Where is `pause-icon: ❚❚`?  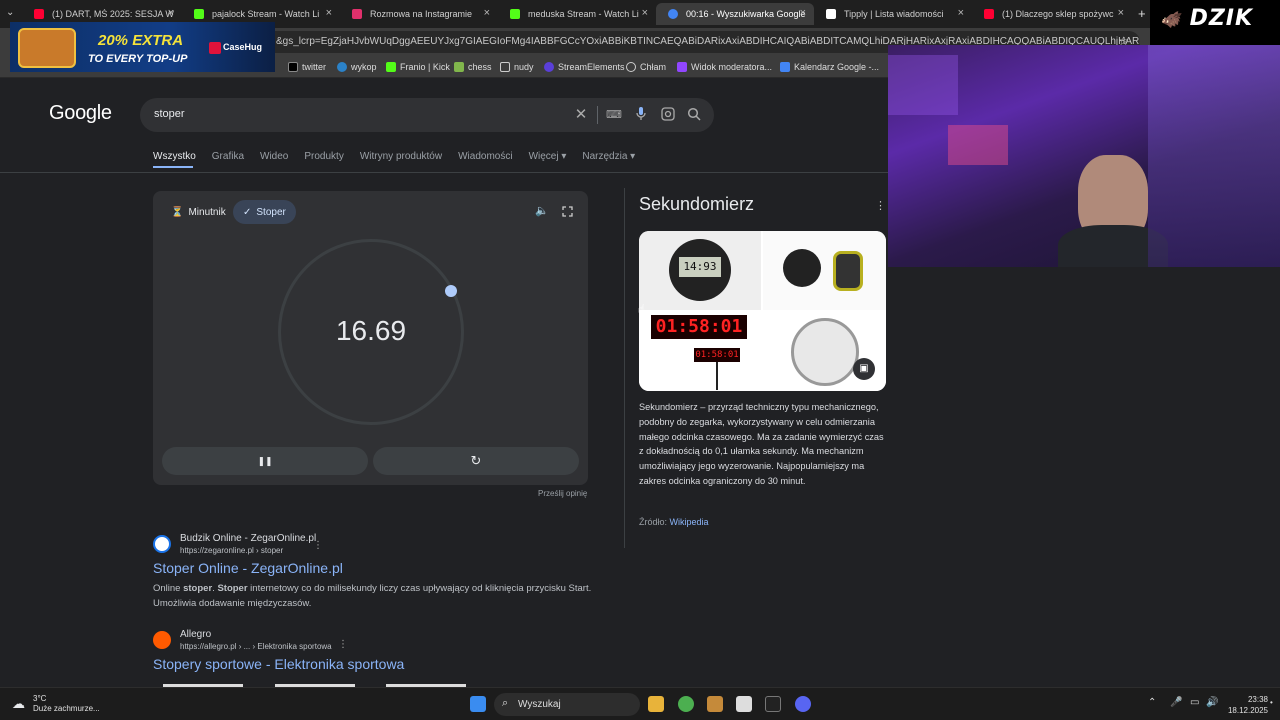
pause-icon: ❚❚ is located at coordinates (265, 461).